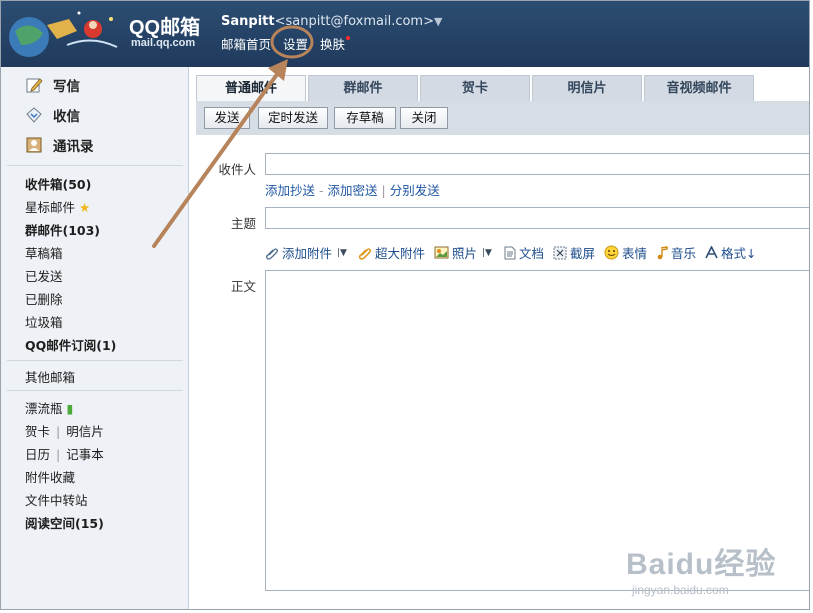  Describe the element at coordinates (66, 117) in the screenshot. I see `sidebar-receive-label: 收信` at that location.